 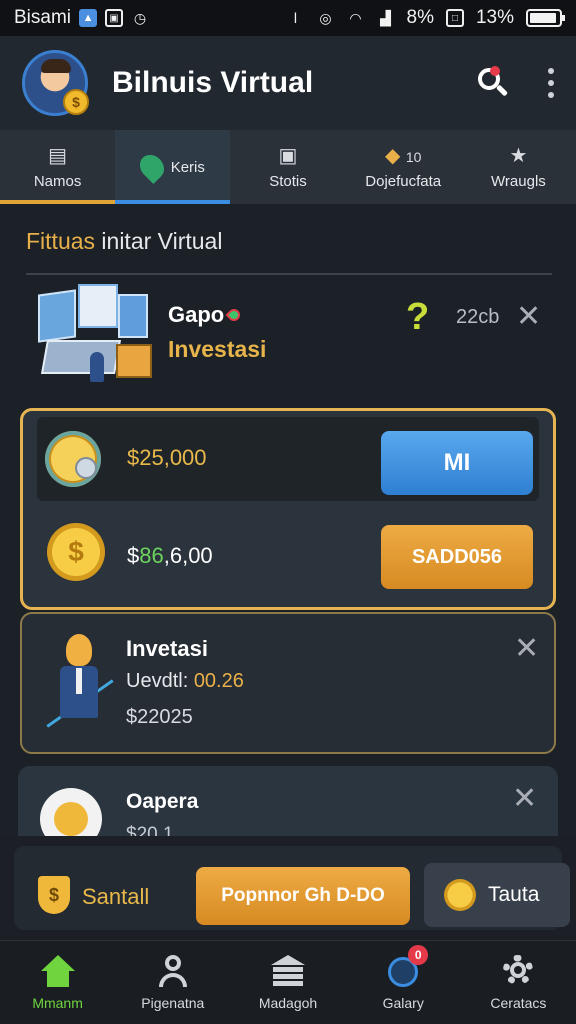 What do you see at coordinates (151, 167) in the screenshot?
I see `location-pin-icon` at bounding box center [151, 167].